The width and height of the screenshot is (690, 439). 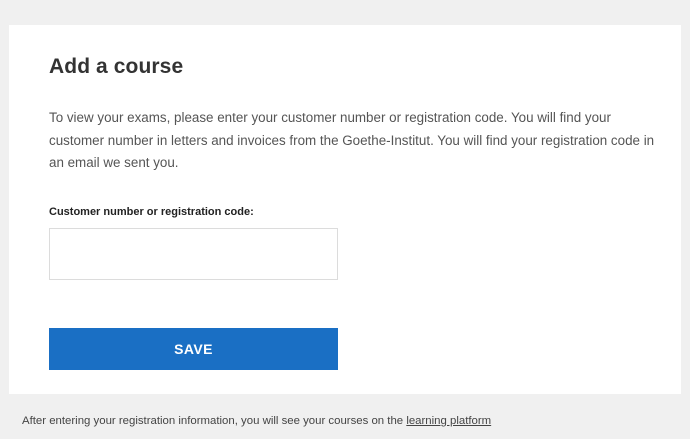 I want to click on customer-number-input, so click(x=193, y=254).